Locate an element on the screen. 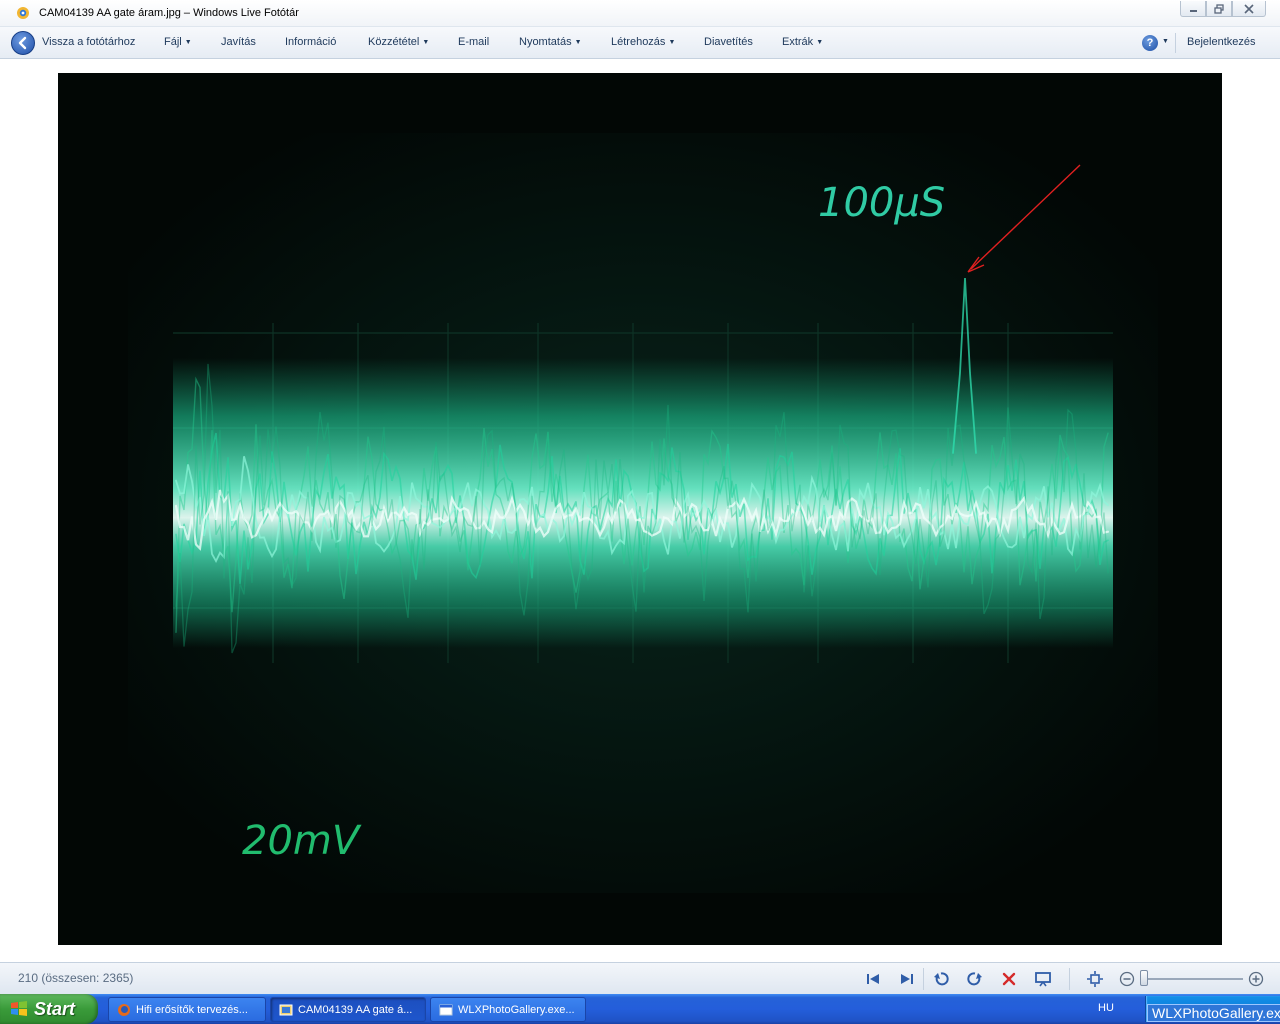 This screenshot has width=1280, height=1024. zoom-out-button is located at coordinates (1127, 979).